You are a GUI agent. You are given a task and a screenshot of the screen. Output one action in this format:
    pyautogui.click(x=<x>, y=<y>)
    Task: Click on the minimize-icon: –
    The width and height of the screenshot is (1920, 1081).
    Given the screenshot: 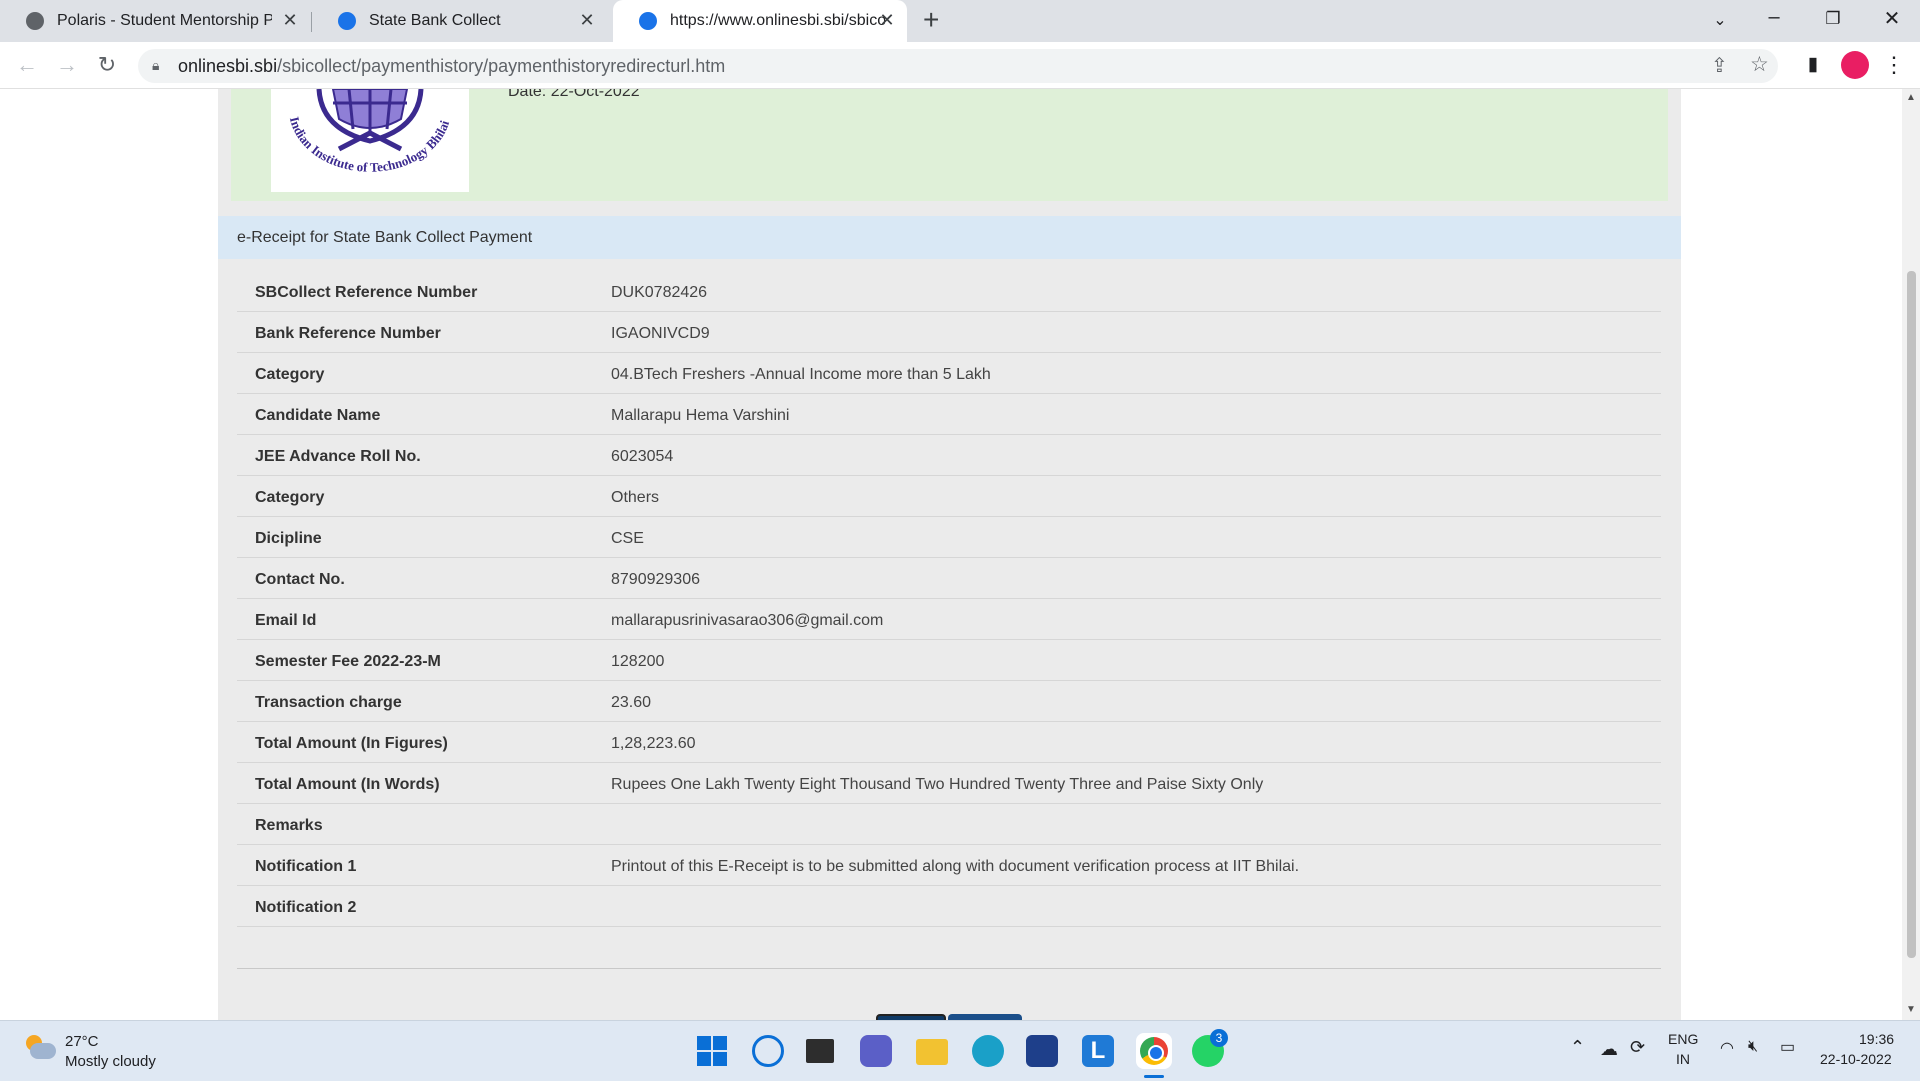 What is the action you would take?
    pyautogui.click(x=1774, y=17)
    